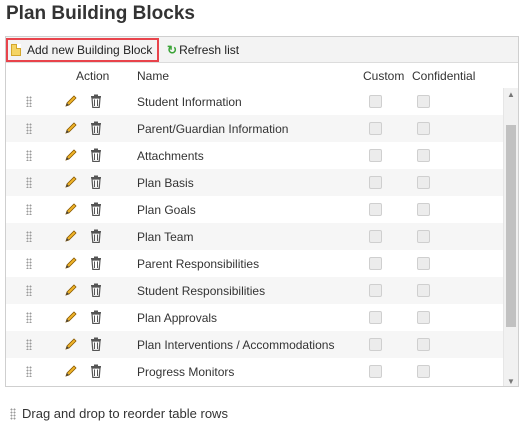  What do you see at coordinates (511, 226) in the screenshot?
I see `scrollbar-thumb` at bounding box center [511, 226].